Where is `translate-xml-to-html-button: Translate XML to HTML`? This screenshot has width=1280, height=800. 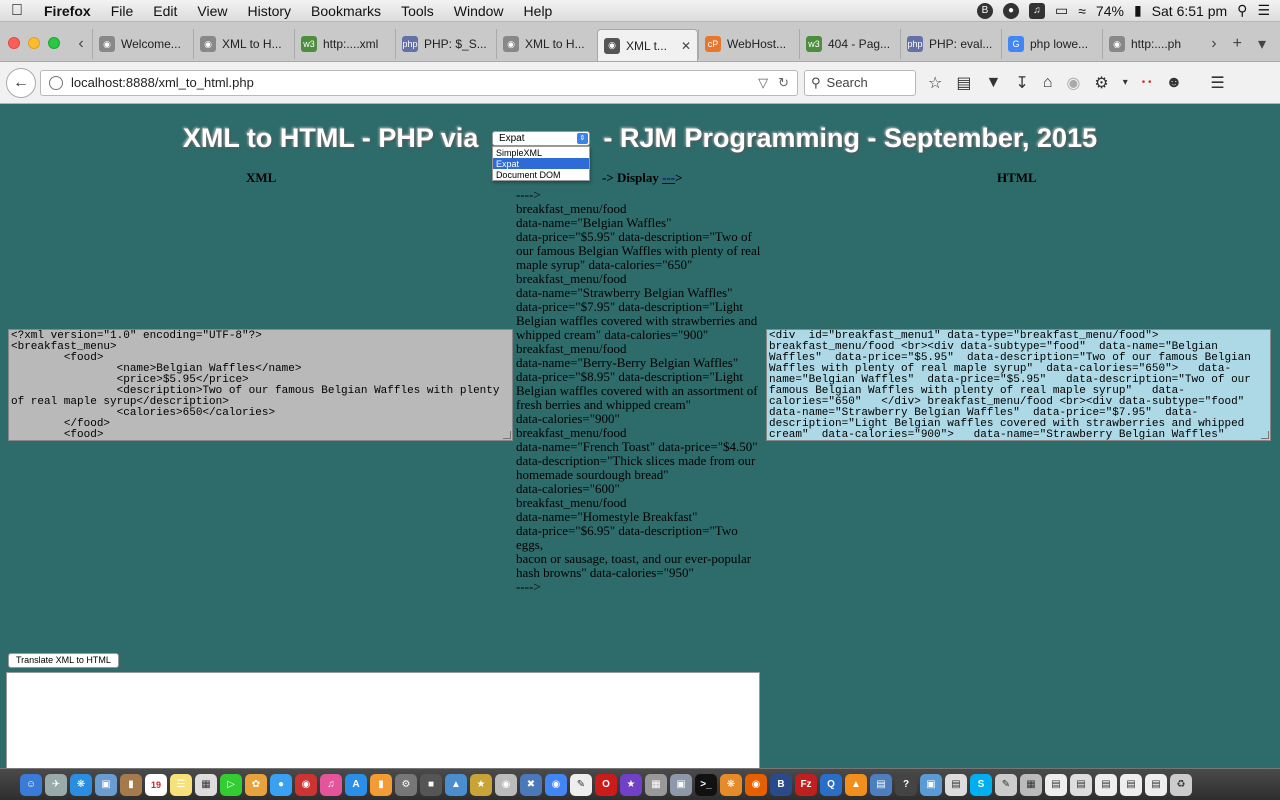
translate-xml-to-html-button: Translate XML to HTML is located at coordinates (63, 660).